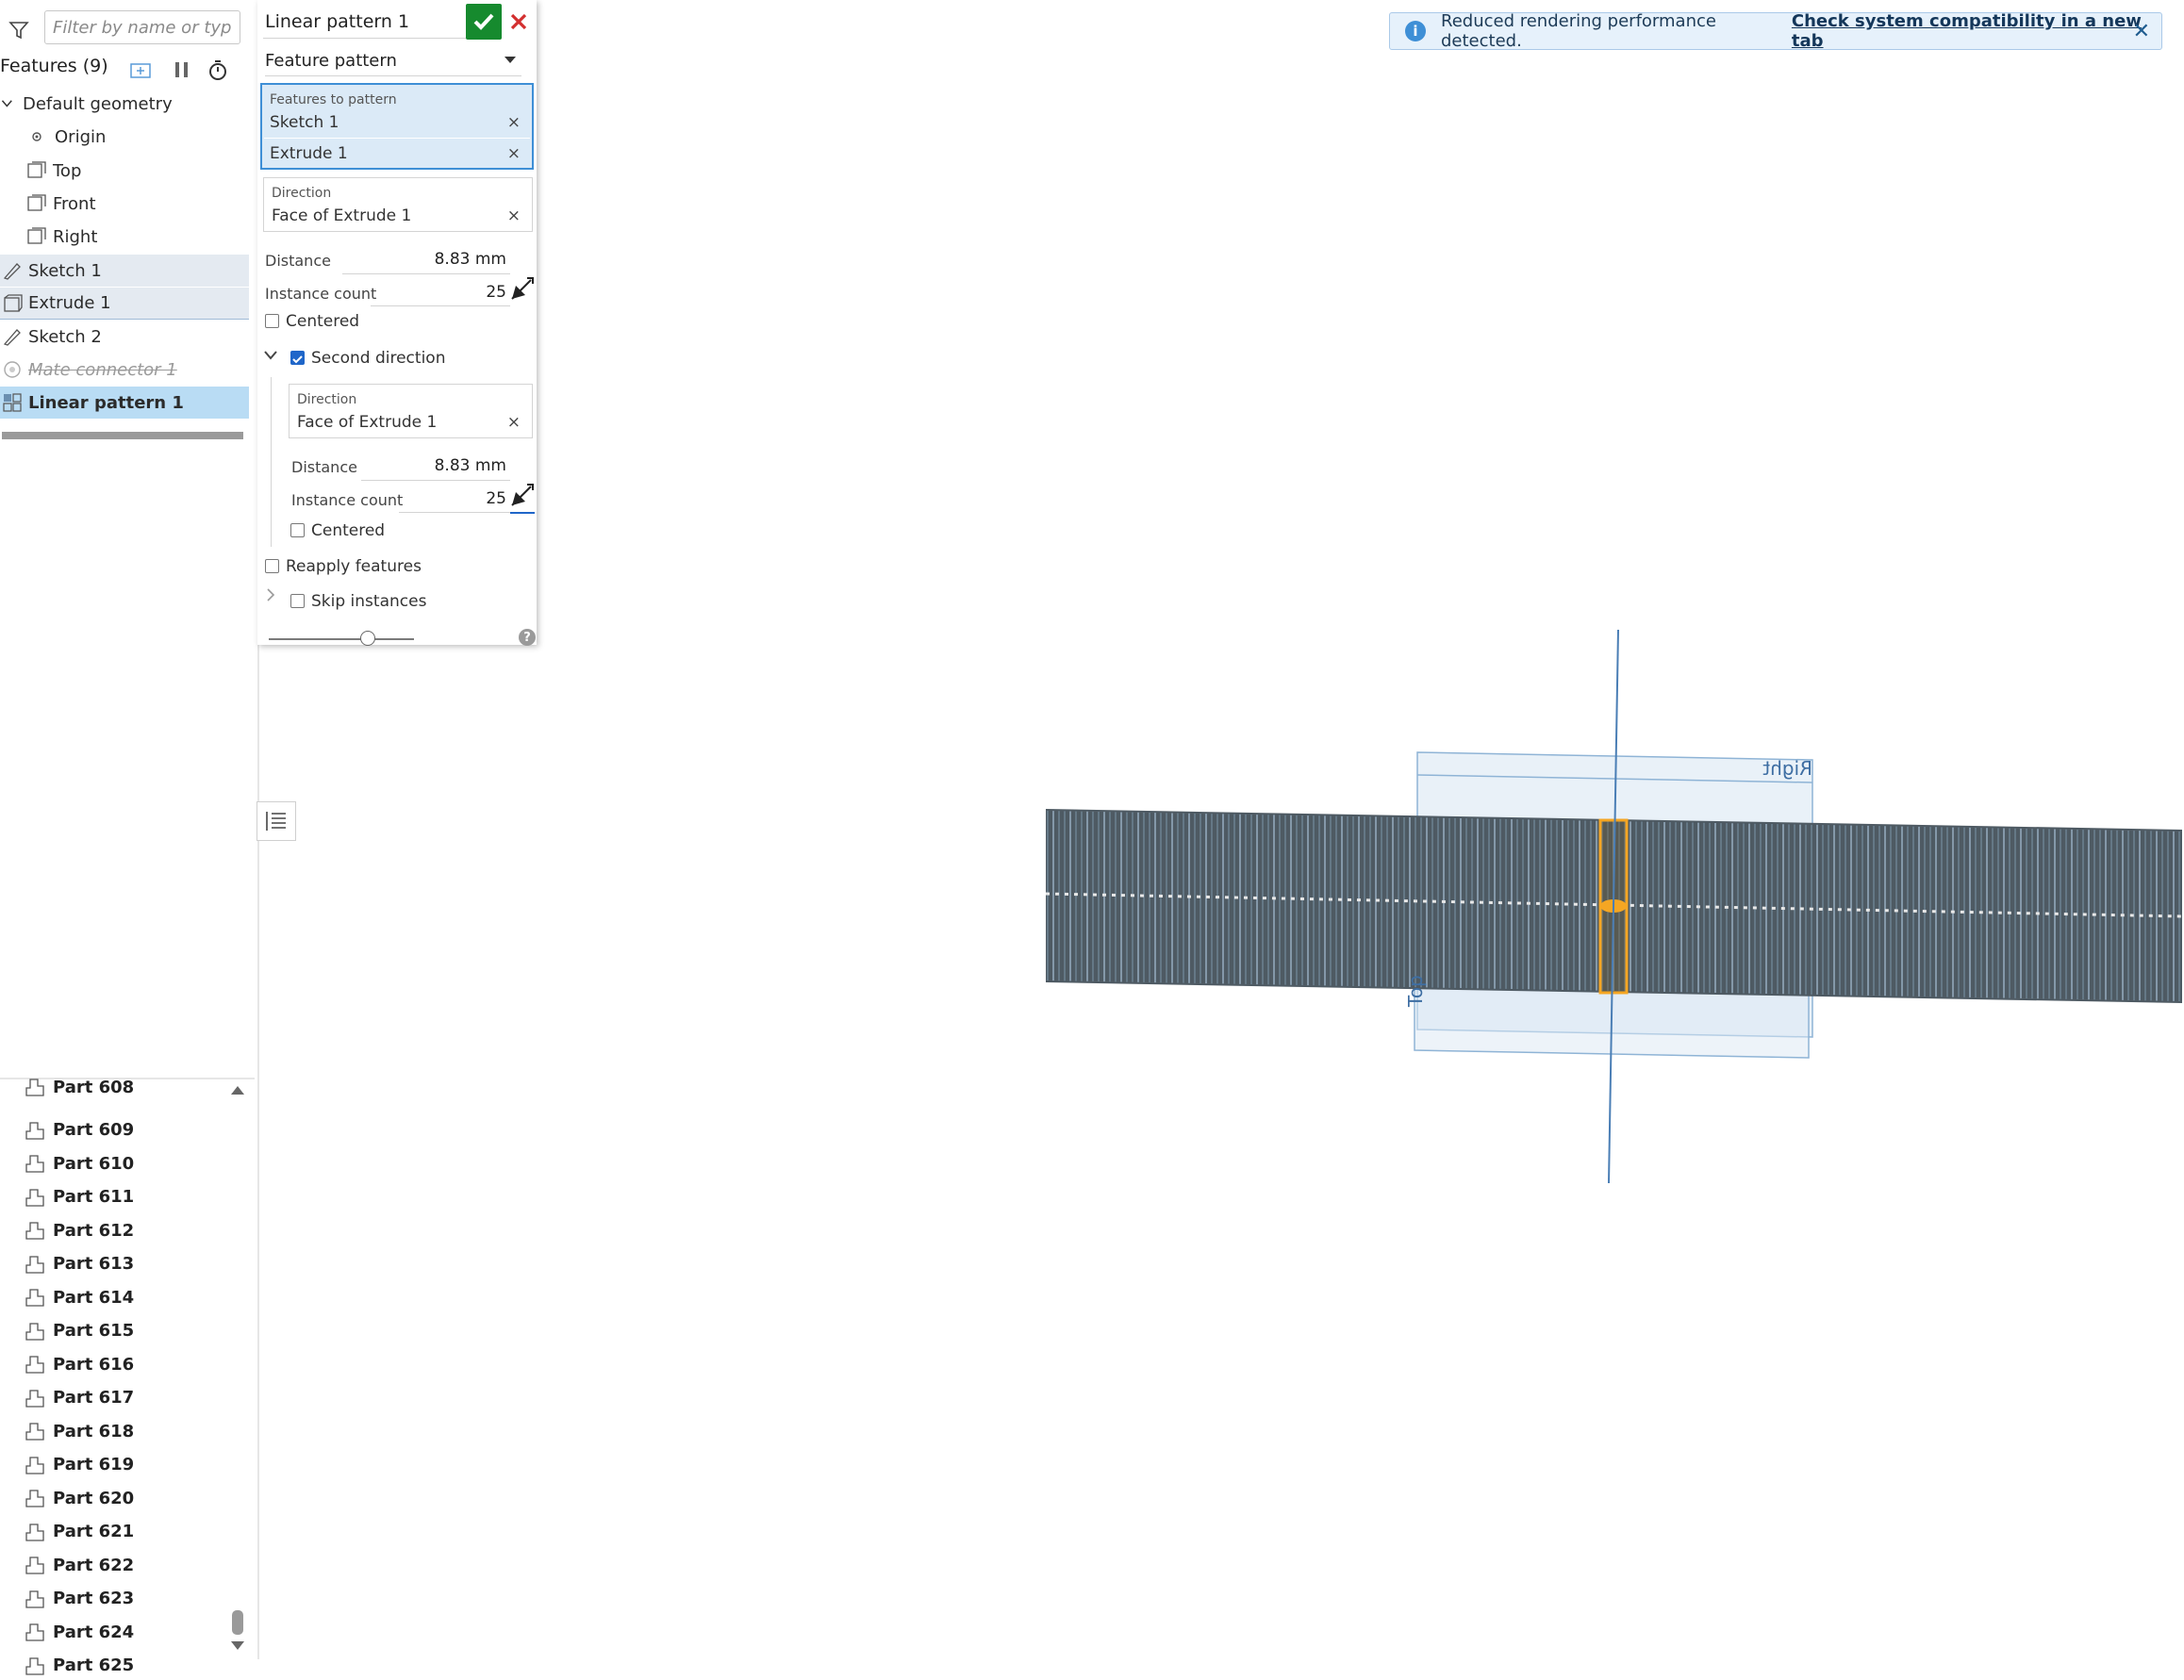  What do you see at coordinates (297, 601) in the screenshot?
I see `skip-instances-checkbox` at bounding box center [297, 601].